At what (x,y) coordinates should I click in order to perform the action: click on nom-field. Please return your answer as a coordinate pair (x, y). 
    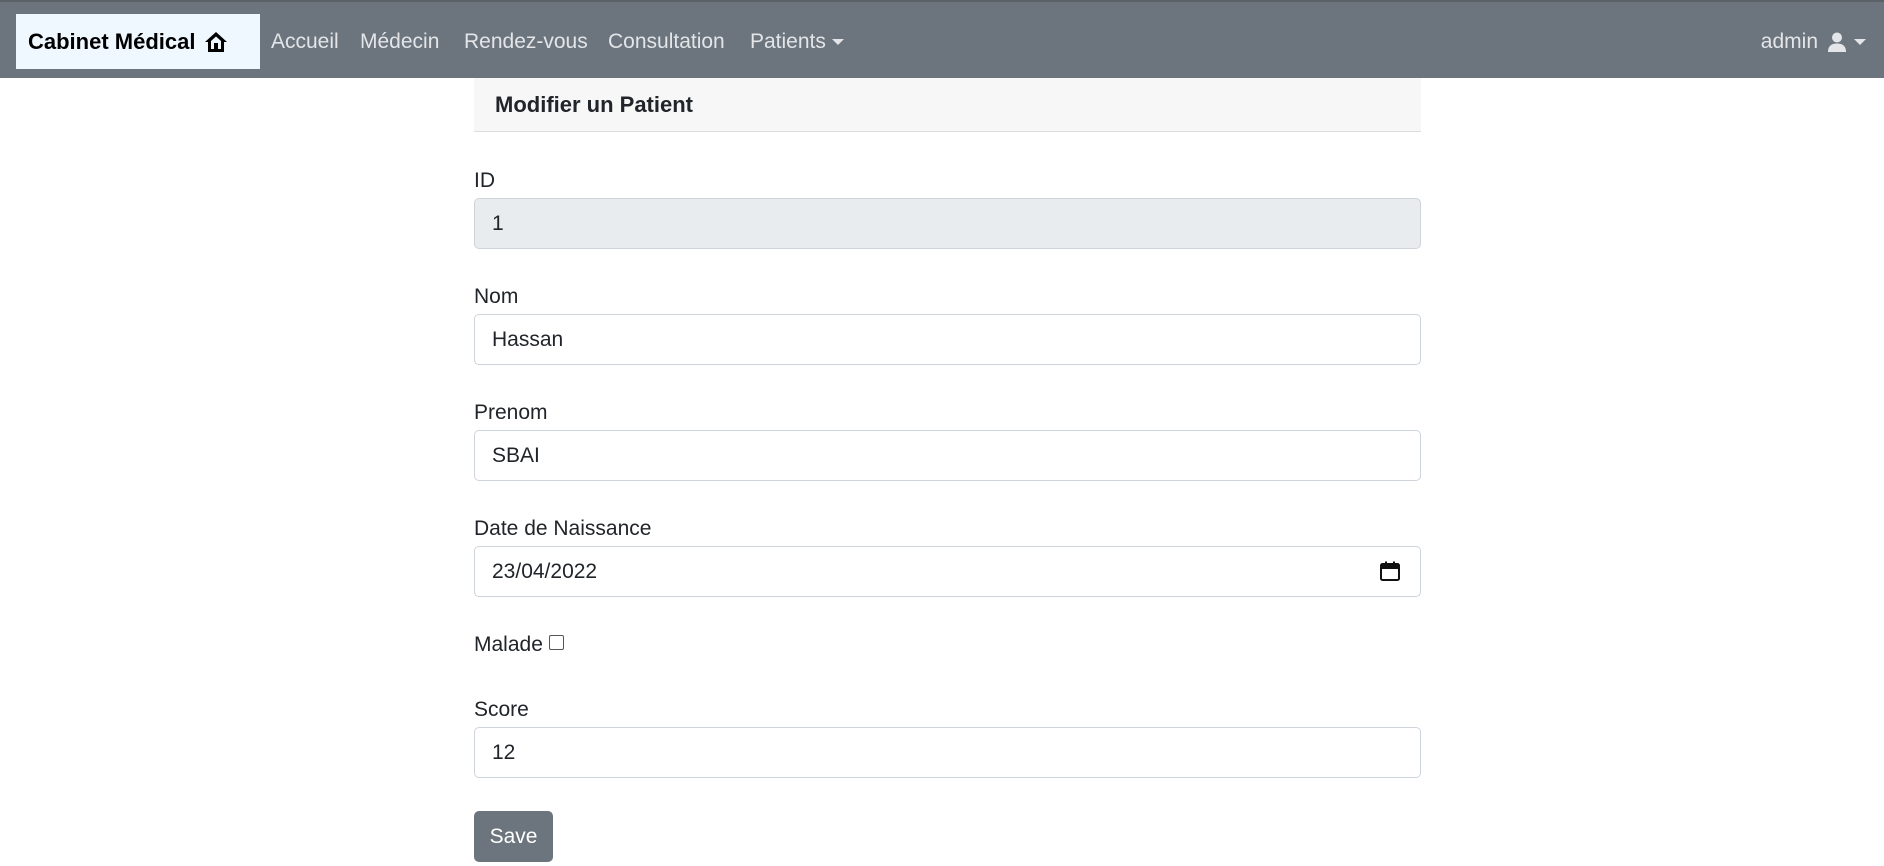
    Looking at the image, I should click on (947, 339).